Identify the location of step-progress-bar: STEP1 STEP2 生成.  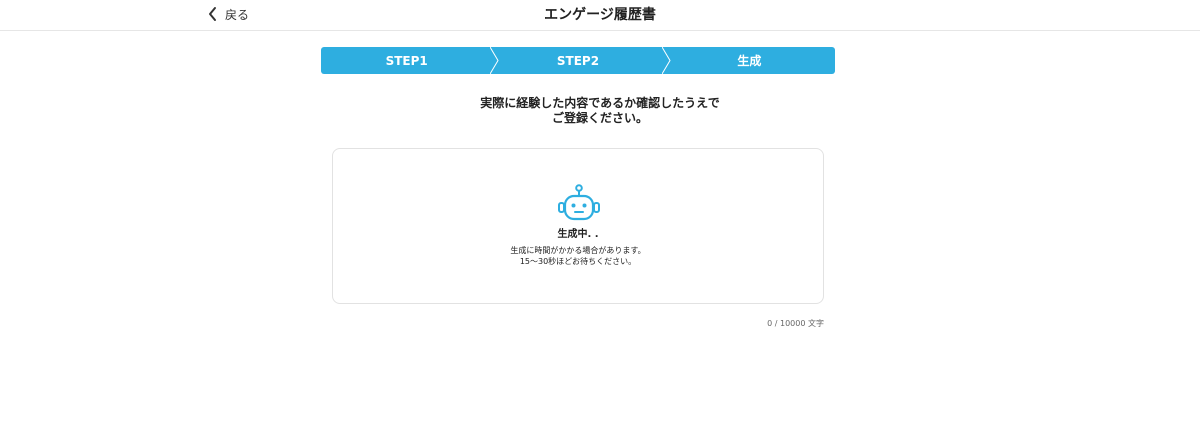
(578, 60).